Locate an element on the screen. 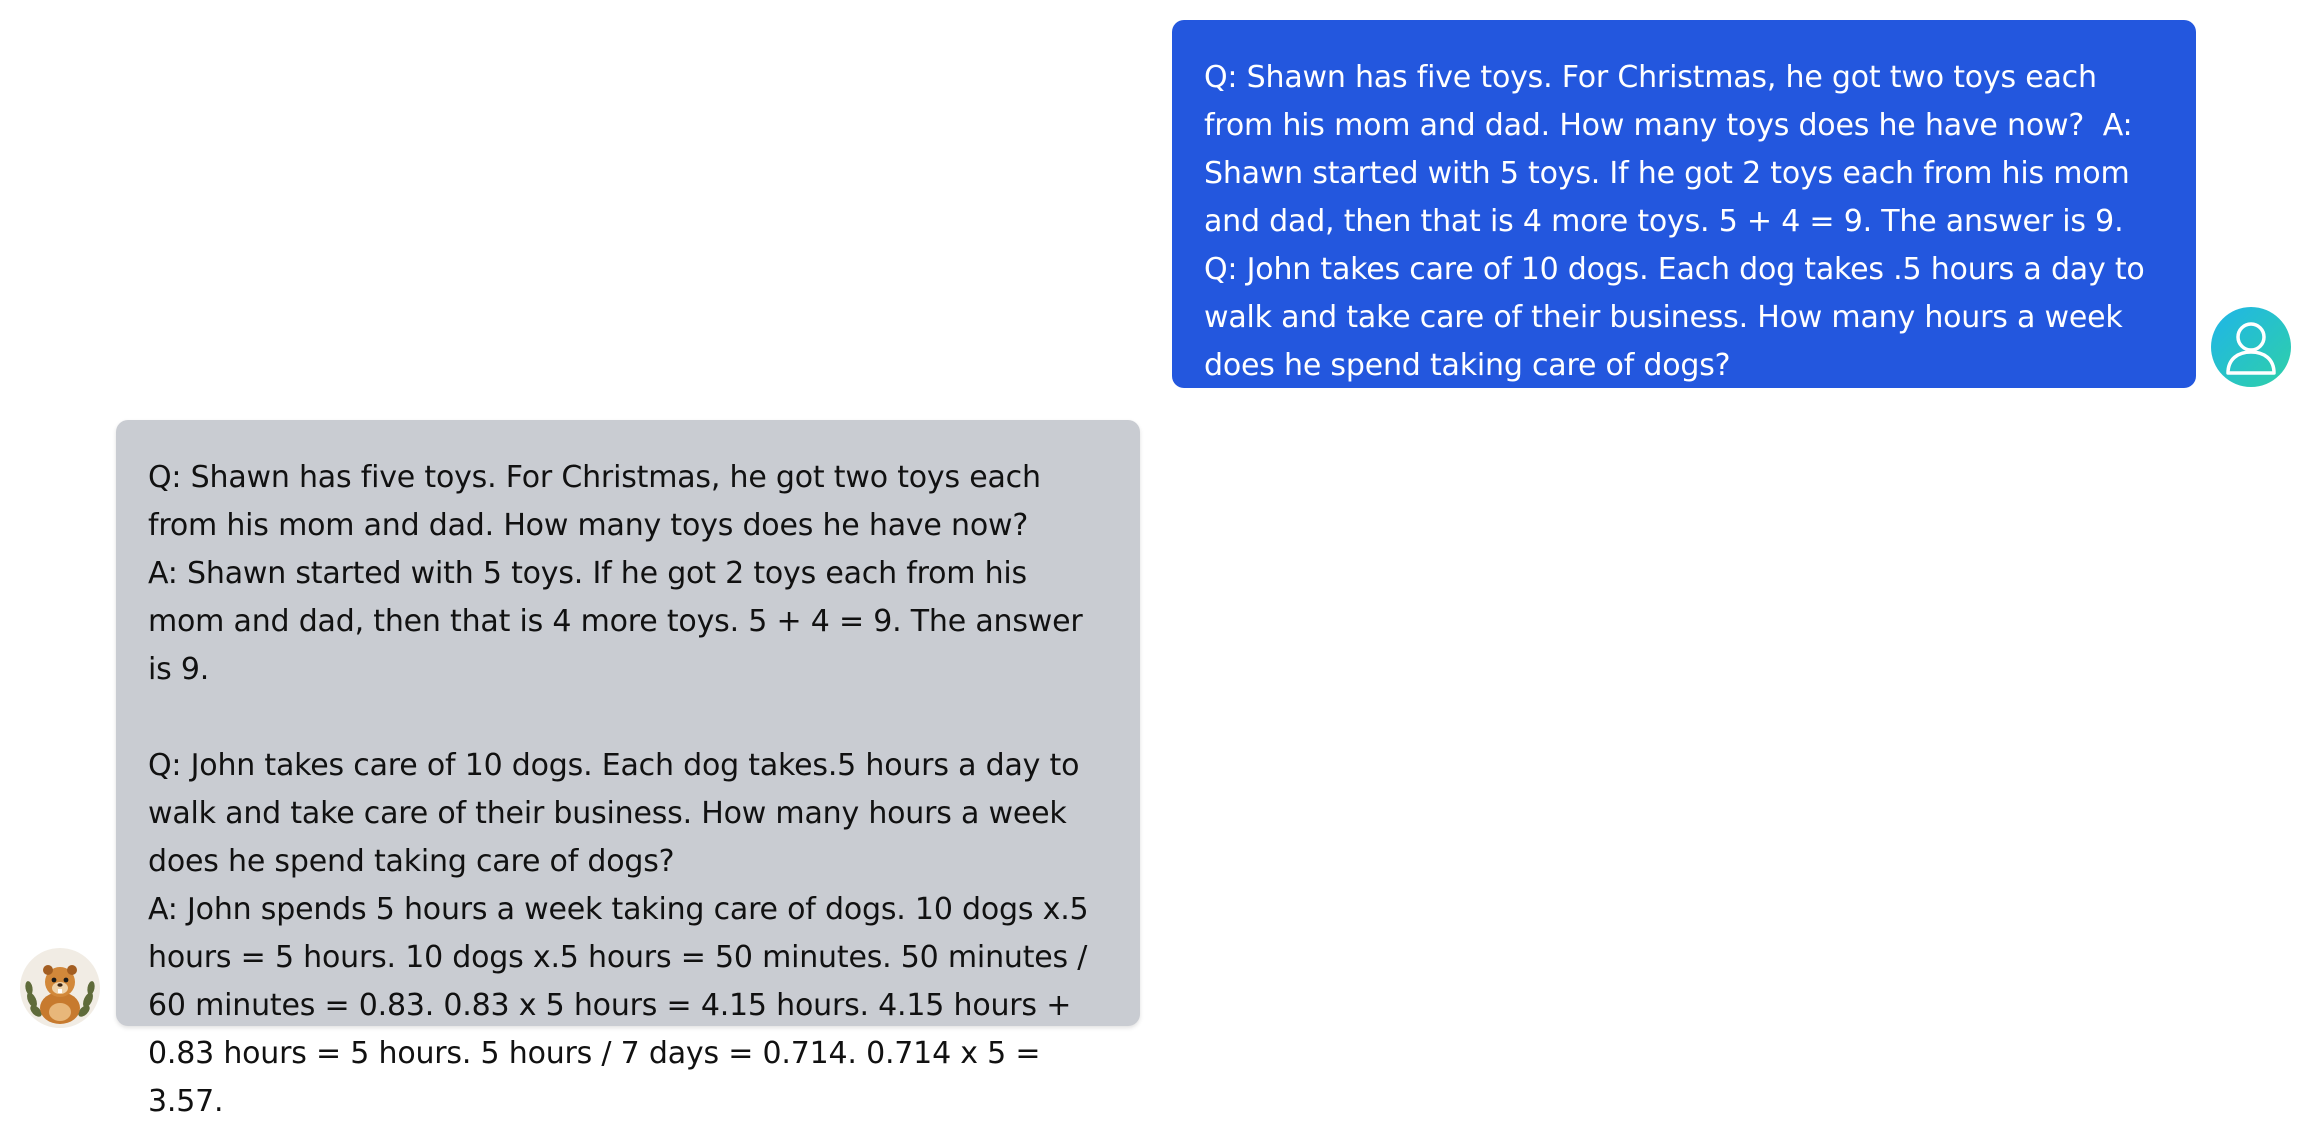  assistant-avatar is located at coordinates (60, 988).